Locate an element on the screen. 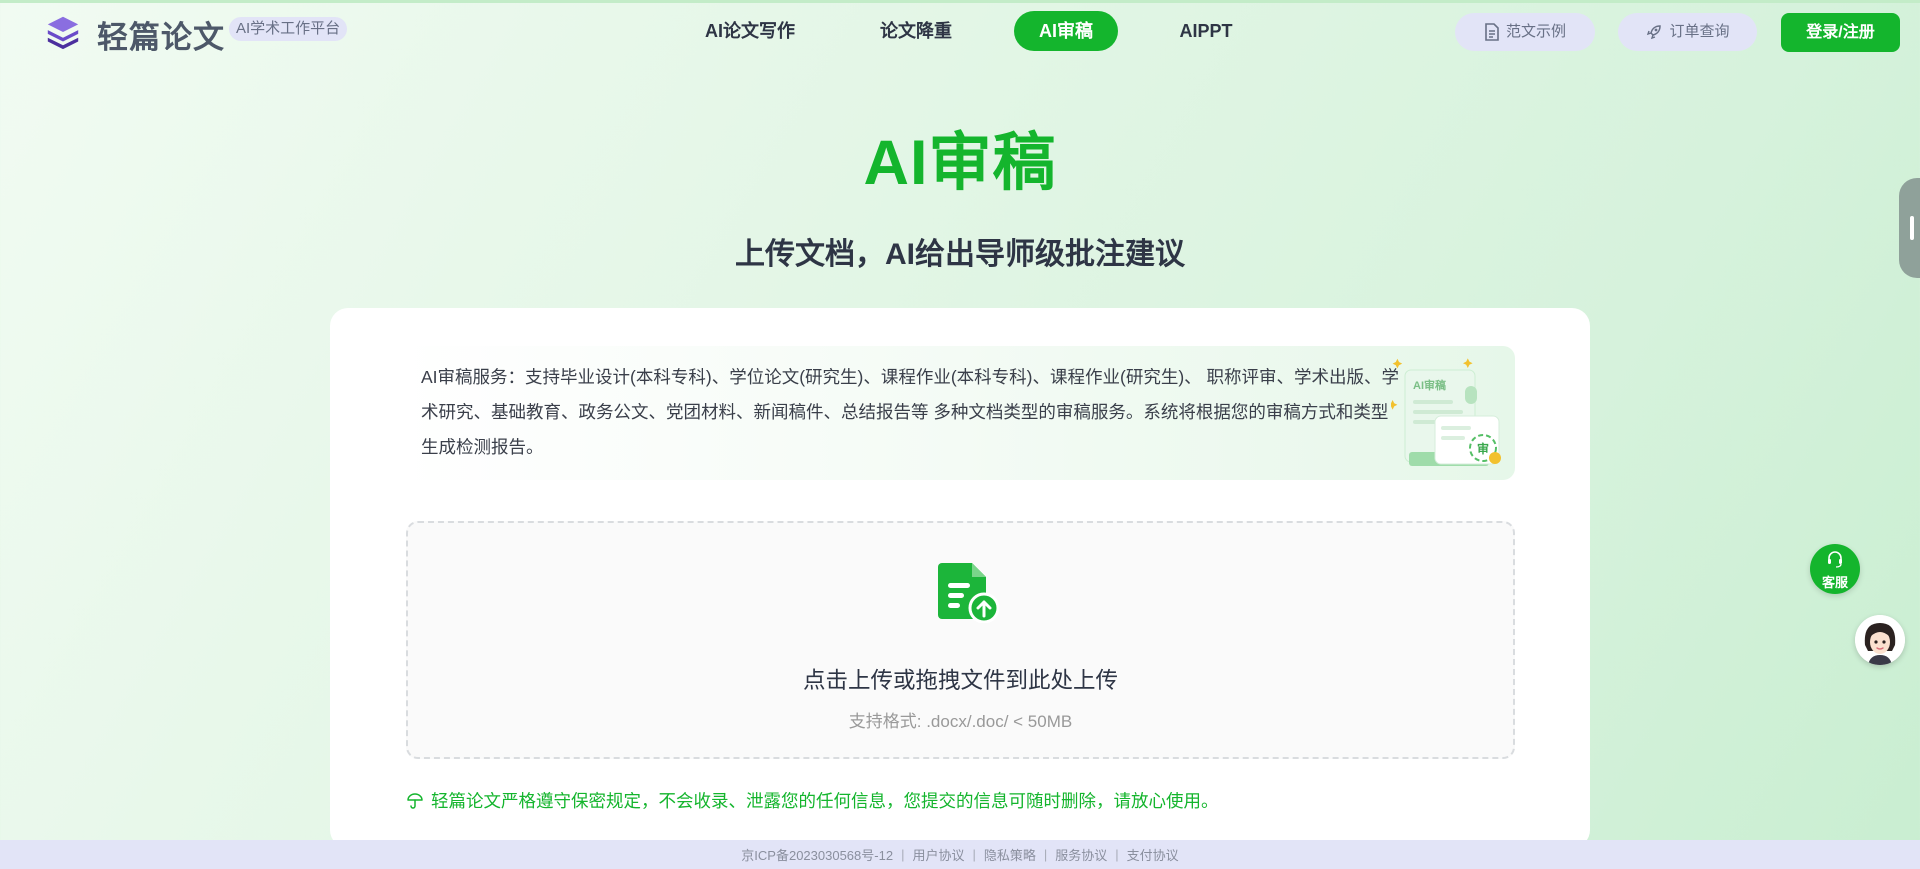 The image size is (1920, 869). page-subtitle: 上传文档，AI给出导师级批注建议 is located at coordinates (960, 254).